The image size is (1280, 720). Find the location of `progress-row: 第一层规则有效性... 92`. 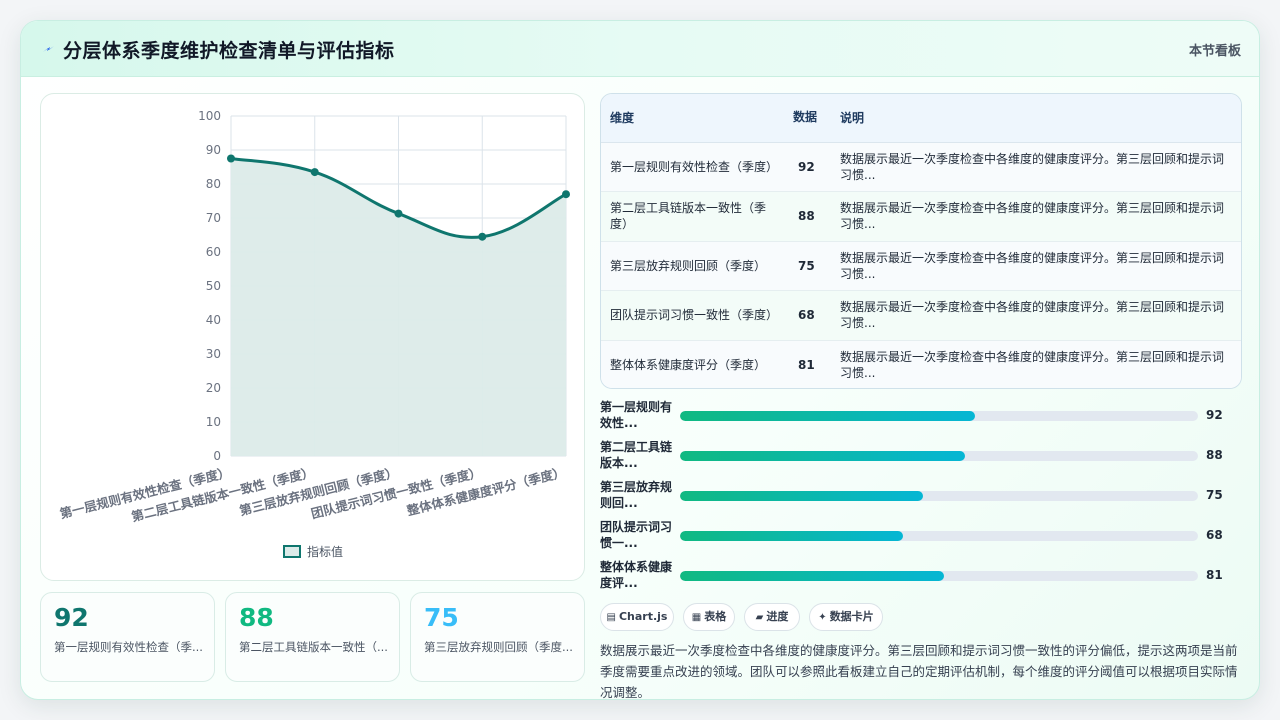

progress-row: 第一层规则有效性... 92 is located at coordinates (921, 416).